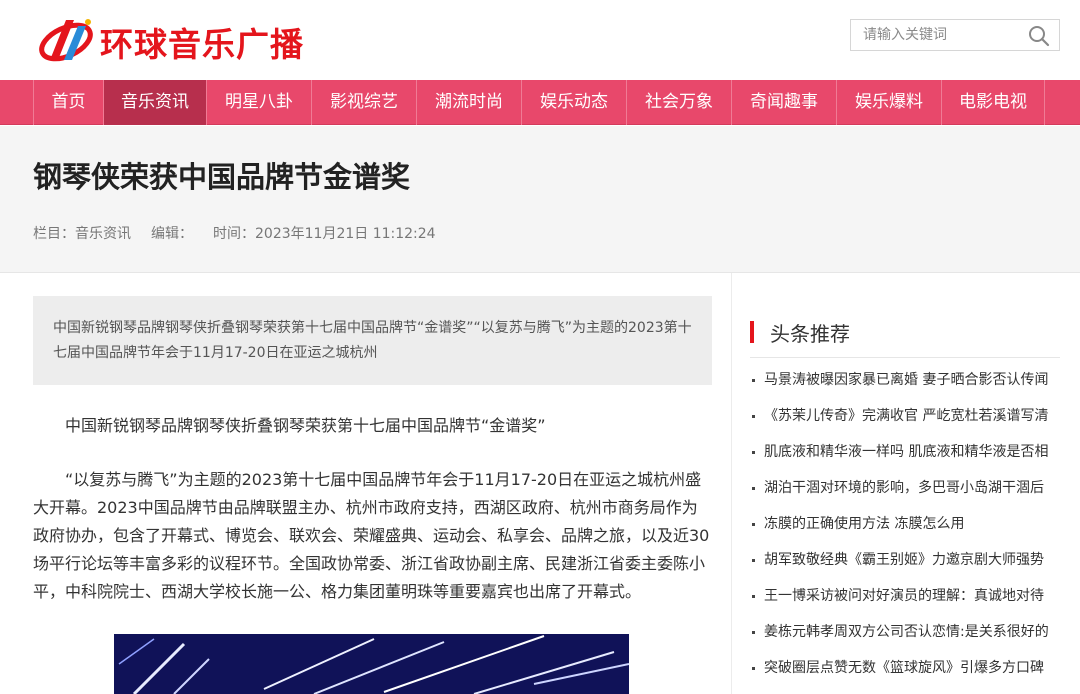  What do you see at coordinates (540, 40) in the screenshot?
I see `site-header: 环球音乐广播` at bounding box center [540, 40].